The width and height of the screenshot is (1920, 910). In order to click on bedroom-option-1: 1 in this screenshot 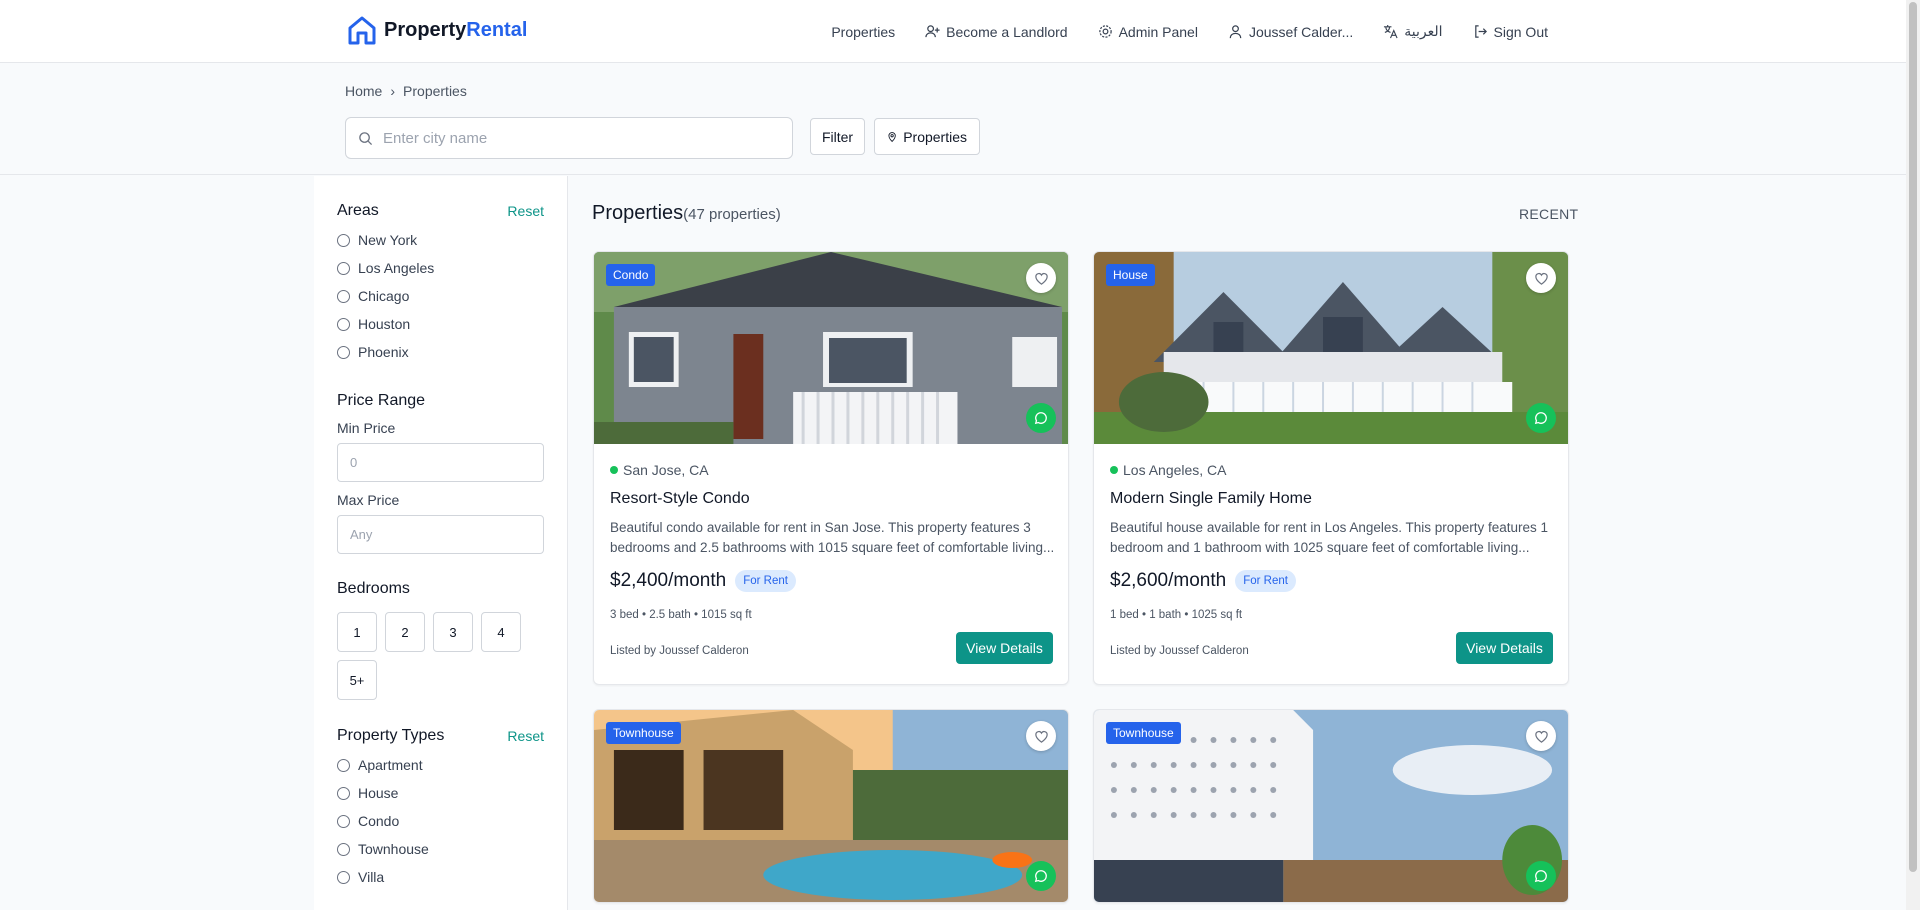, I will do `click(357, 632)`.